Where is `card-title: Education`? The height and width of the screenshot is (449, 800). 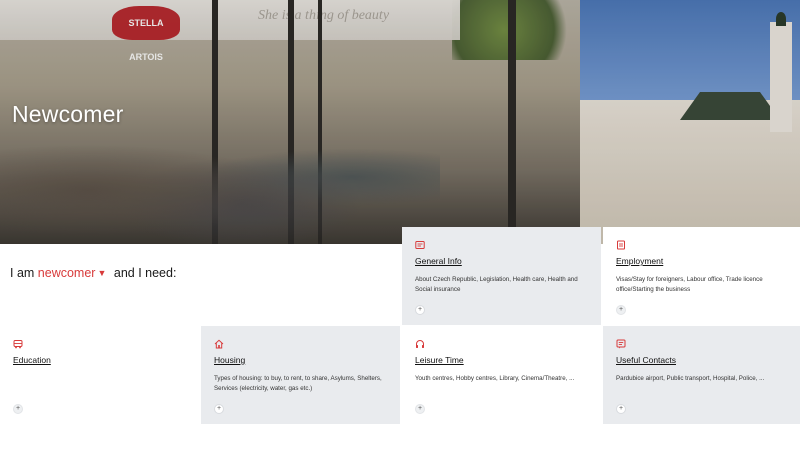
card-title: Education is located at coordinates (32, 360).